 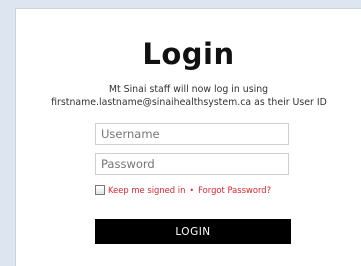 I want to click on keep-signed-in-label: Keep me signed in, so click(x=146, y=190).